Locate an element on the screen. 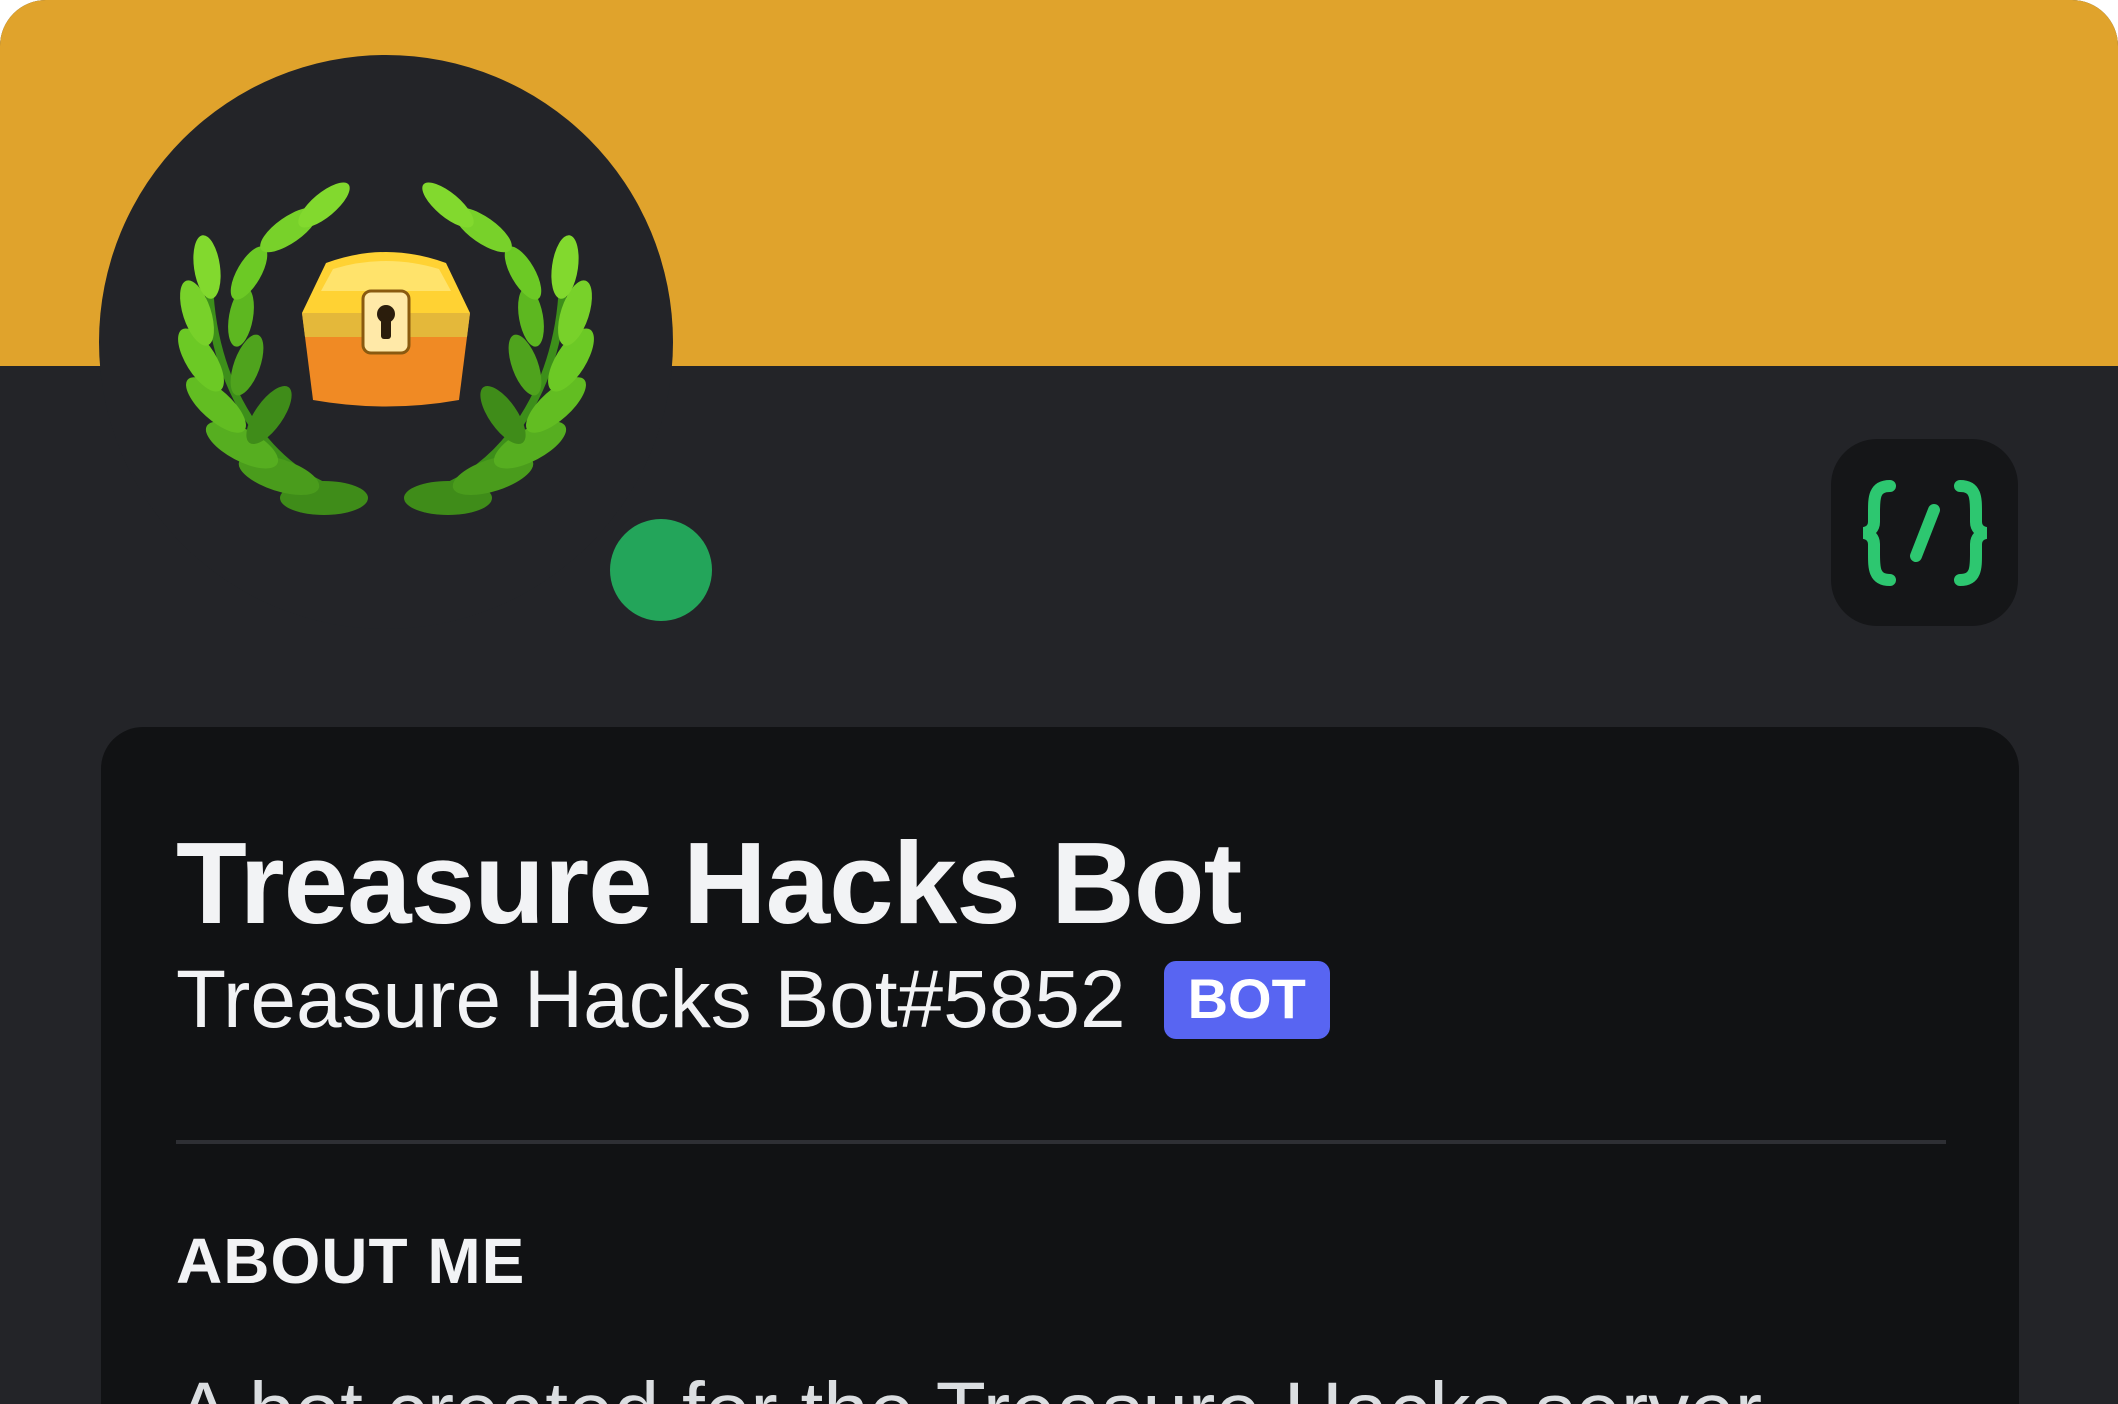  slash-commands-badge is located at coordinates (1924, 532).